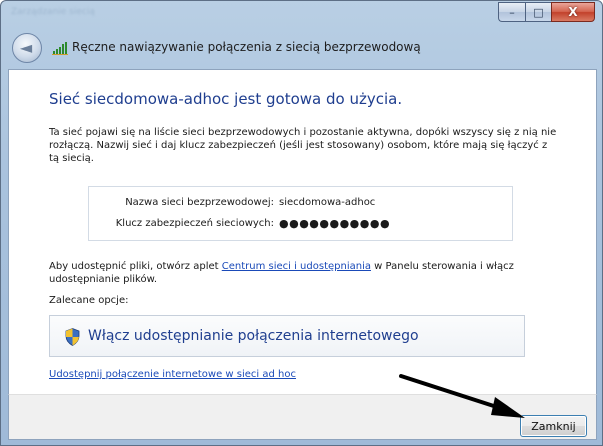 The height and width of the screenshot is (446, 603). Describe the element at coordinates (462, 396) in the screenshot. I see `annotation-arrow-icon` at that location.